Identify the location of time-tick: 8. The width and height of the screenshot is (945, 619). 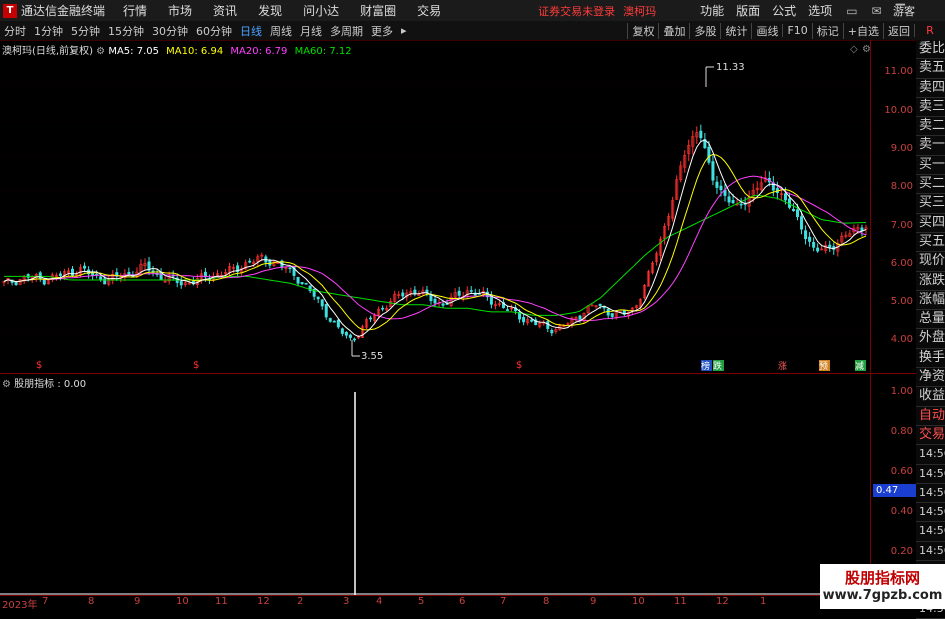
(546, 601).